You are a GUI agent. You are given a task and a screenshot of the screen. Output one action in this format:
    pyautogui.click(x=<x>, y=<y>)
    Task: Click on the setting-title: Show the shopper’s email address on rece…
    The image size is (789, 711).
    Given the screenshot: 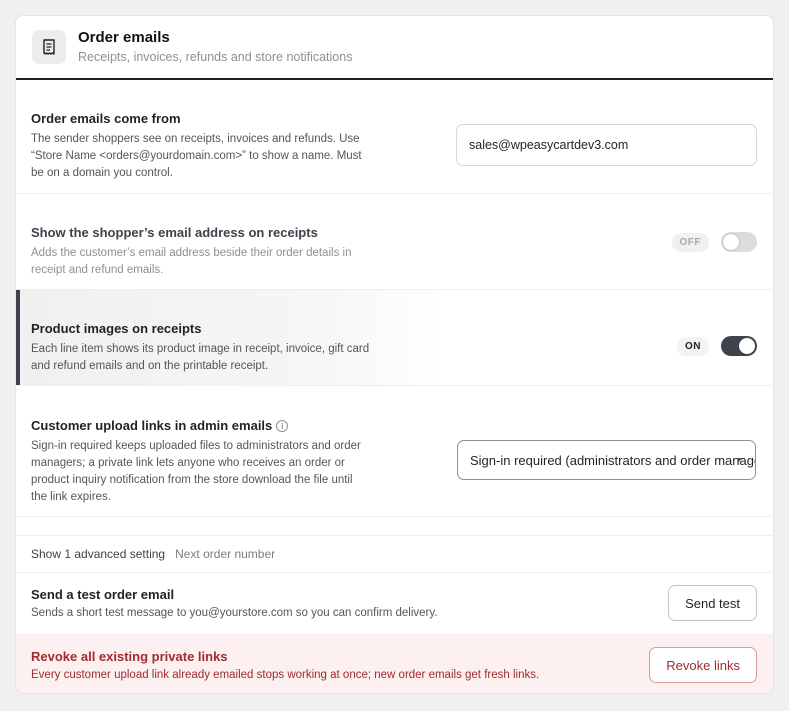 What is the action you would take?
    pyautogui.click(x=174, y=232)
    